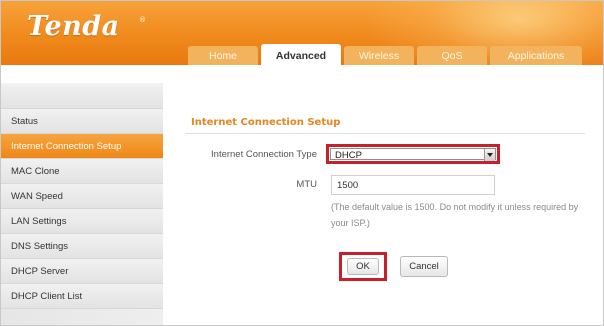  What do you see at coordinates (264, 154) in the screenshot?
I see `connection-type-label: Internet Connection Type` at bounding box center [264, 154].